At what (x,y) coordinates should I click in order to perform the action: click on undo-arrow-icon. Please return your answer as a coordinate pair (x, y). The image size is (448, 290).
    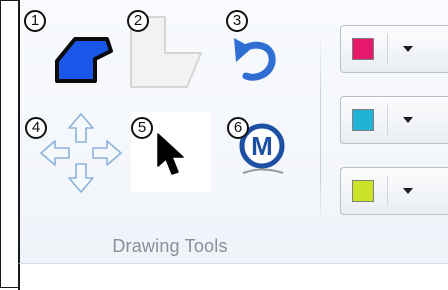
    Looking at the image, I should click on (254, 60).